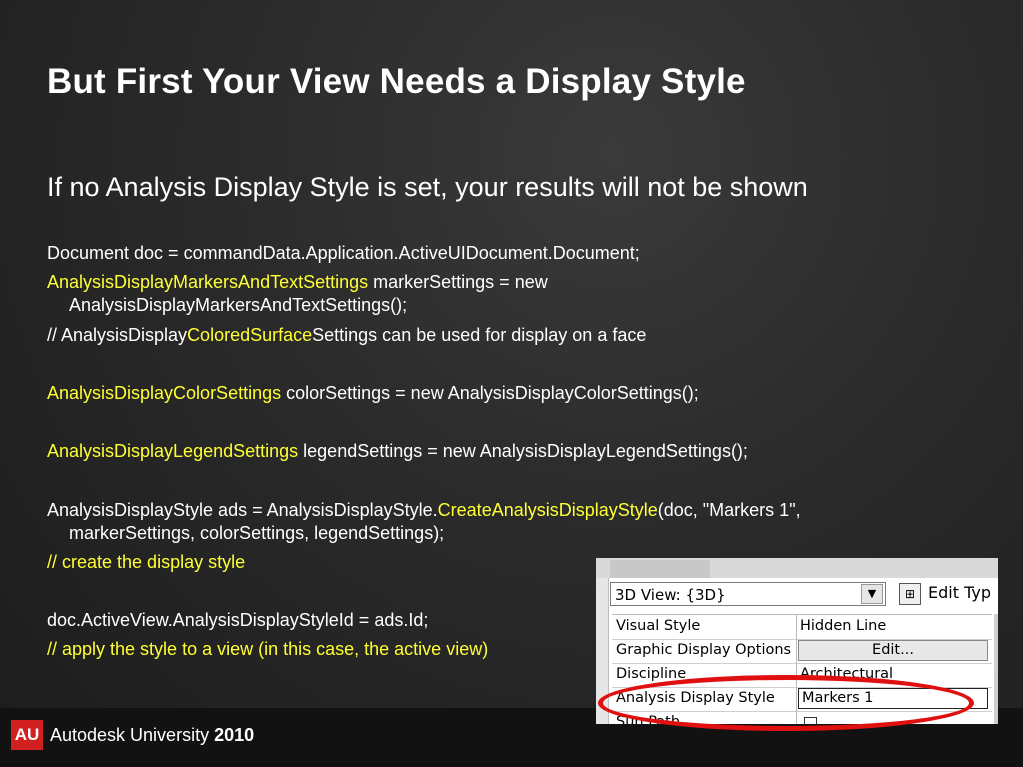 The image size is (1023, 767). Describe the element at coordinates (786, 703) in the screenshot. I see `highlight-oval` at that location.